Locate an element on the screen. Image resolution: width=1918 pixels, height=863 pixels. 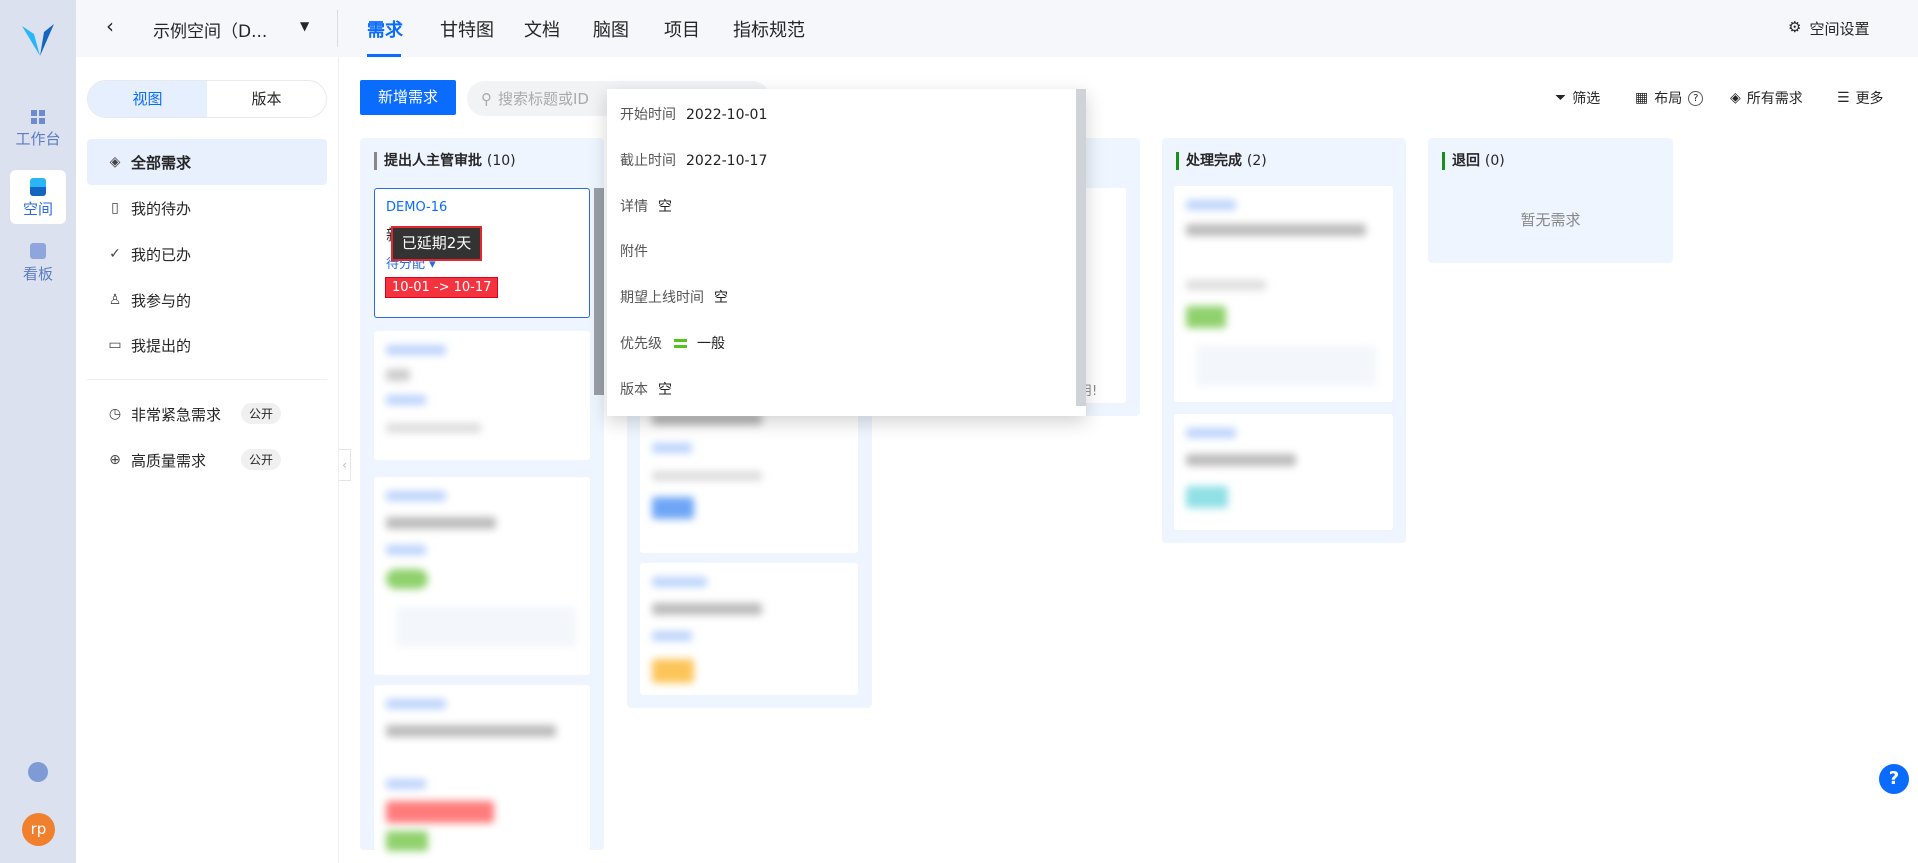
column-header: 退回 (0) is located at coordinates (1473, 161).